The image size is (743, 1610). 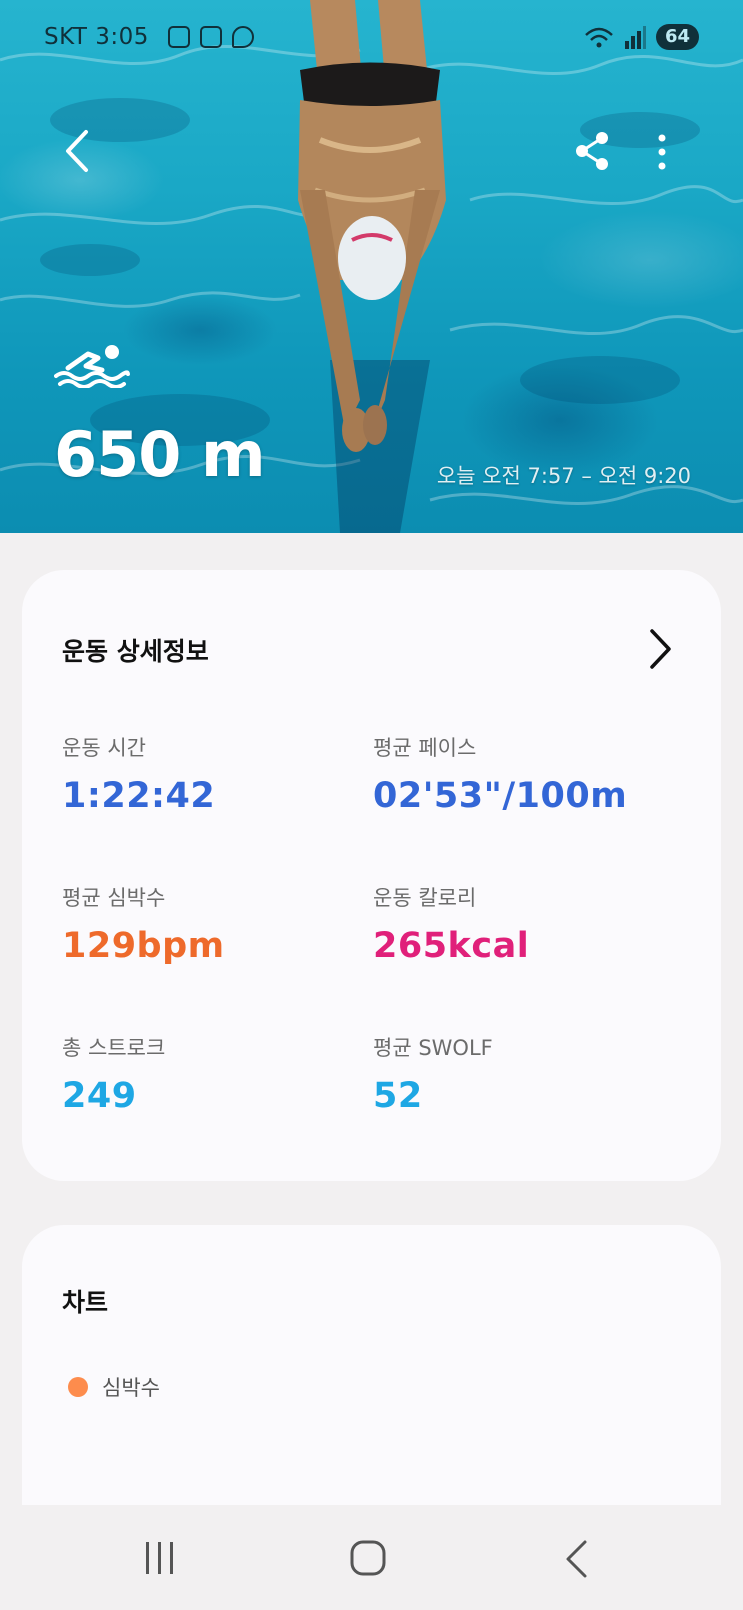 I want to click on metric-label: 운동 시간, so click(x=104, y=748).